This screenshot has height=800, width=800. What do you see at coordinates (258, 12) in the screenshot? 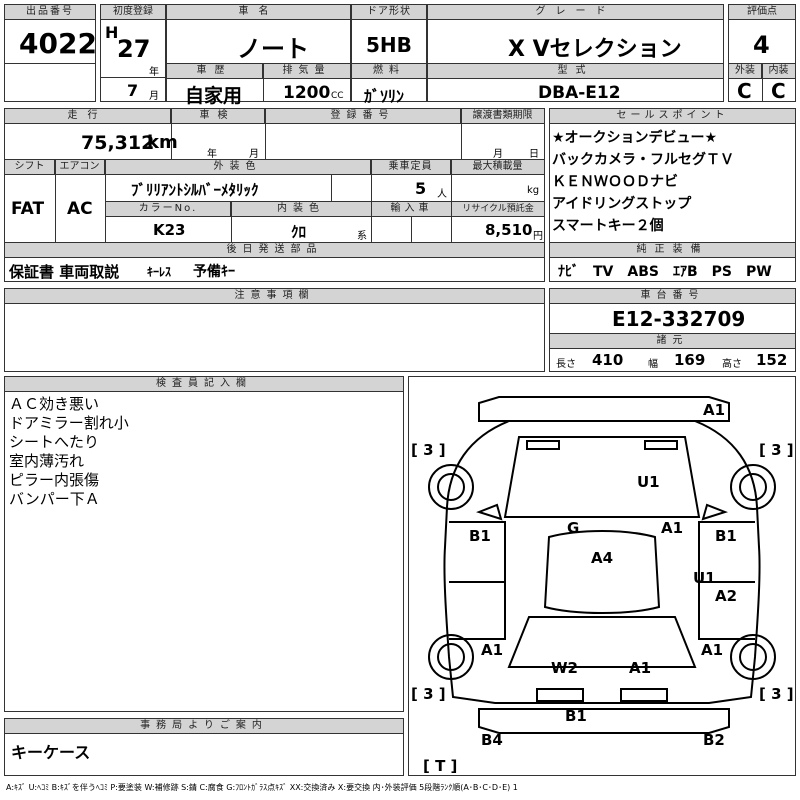
I see `car-name-label: 車名` at bounding box center [258, 12].